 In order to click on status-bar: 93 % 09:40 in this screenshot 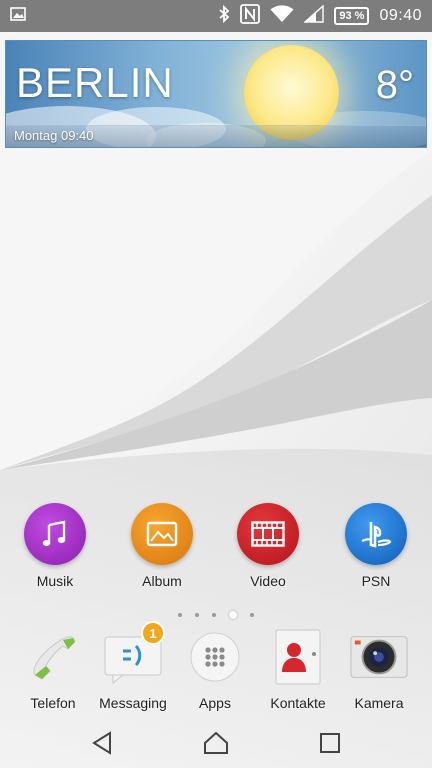, I will do `click(216, 16)`.